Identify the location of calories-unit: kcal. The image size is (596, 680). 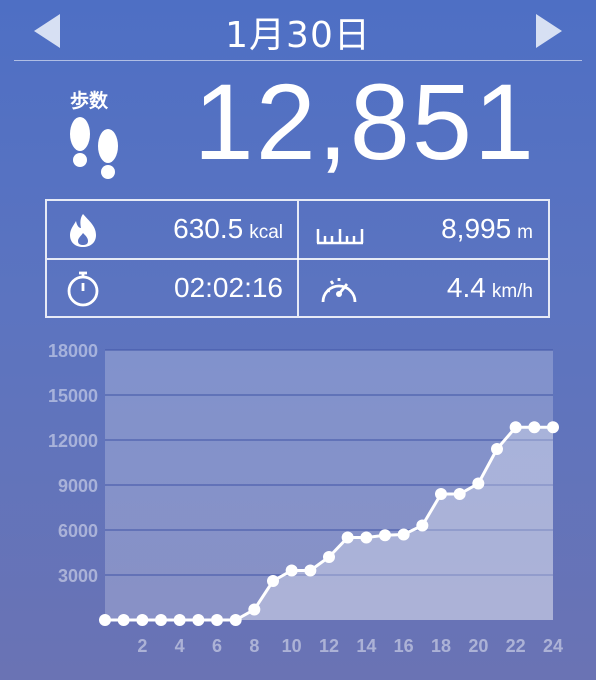
(266, 232).